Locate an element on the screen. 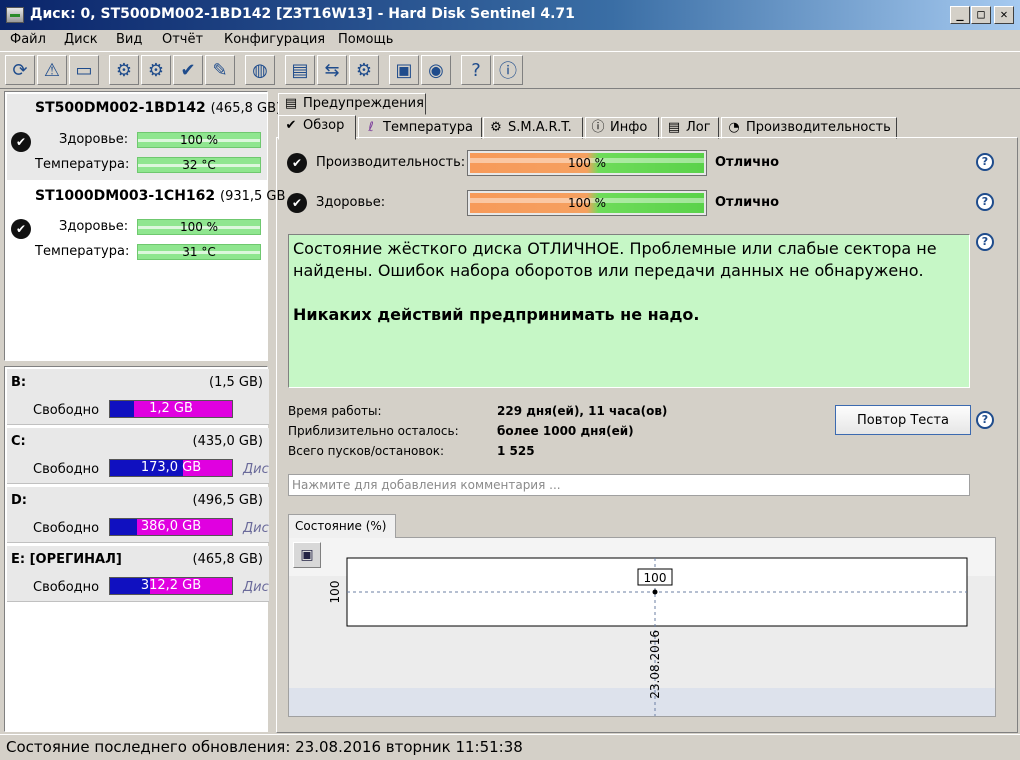 The image size is (1020, 760). copy-icon: ⇆ is located at coordinates (332, 70).